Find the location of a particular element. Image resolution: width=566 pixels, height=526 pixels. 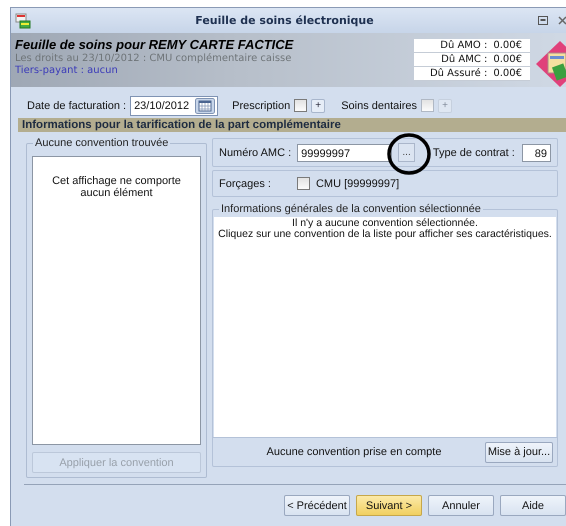

restore-icon is located at coordinates (543, 20).